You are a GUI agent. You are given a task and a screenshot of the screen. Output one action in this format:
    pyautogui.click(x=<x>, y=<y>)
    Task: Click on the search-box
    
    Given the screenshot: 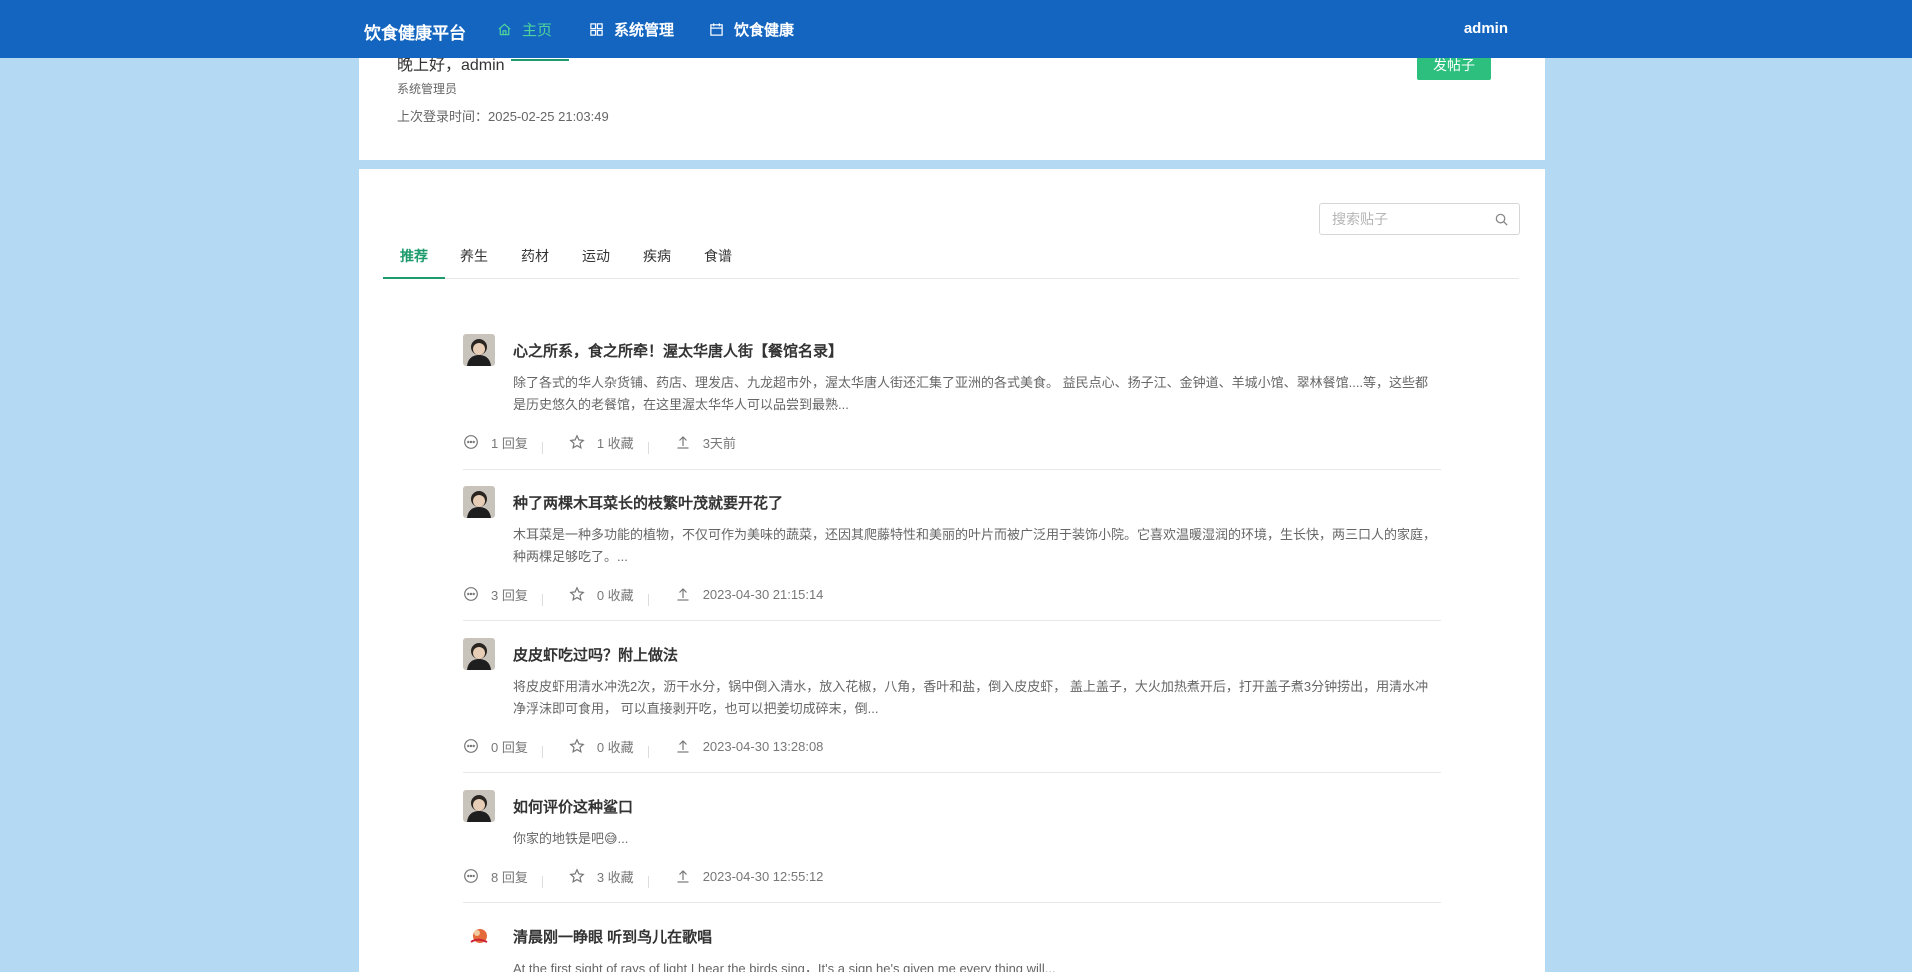 What is the action you would take?
    pyautogui.click(x=1419, y=219)
    